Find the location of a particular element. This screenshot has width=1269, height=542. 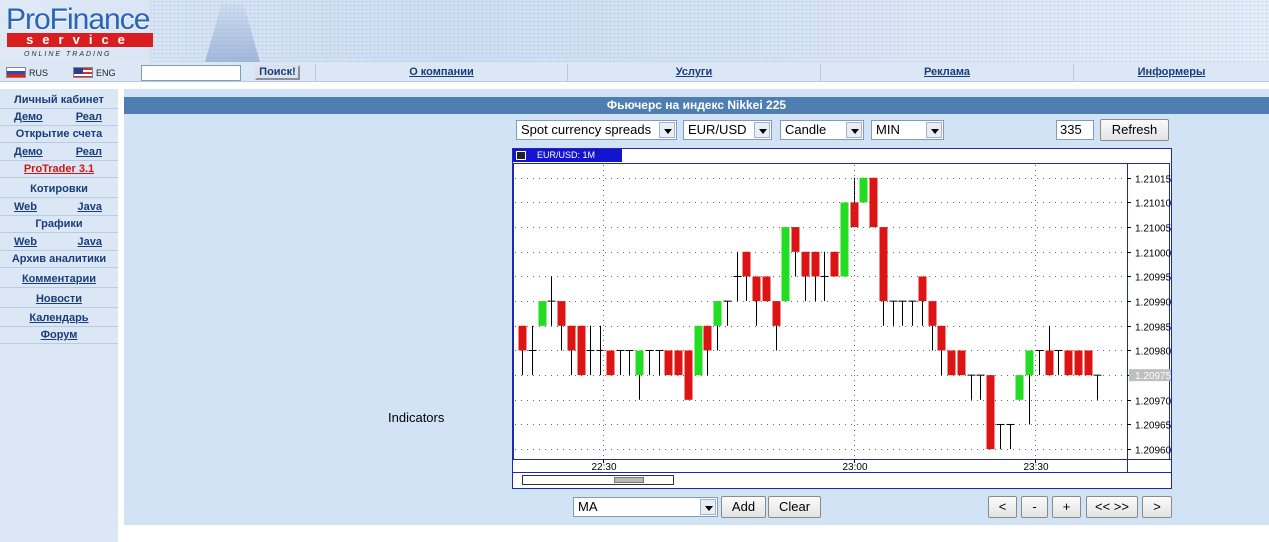

chart-type-select: Candle is located at coordinates (822, 130).